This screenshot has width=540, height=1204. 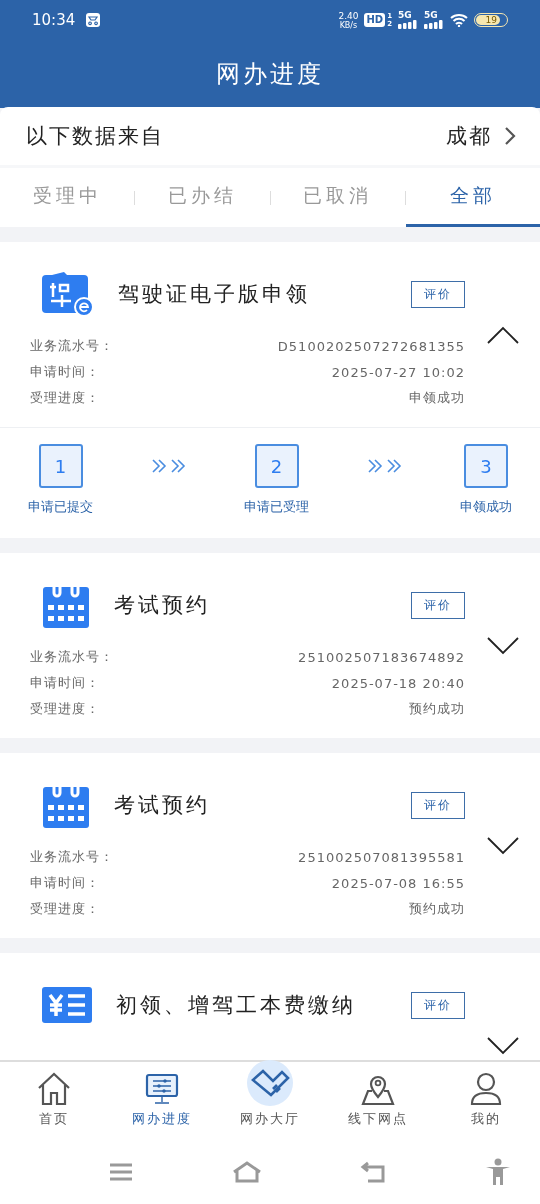 I want to click on field-value: 2025-07-18 20:40, so click(x=398, y=683).